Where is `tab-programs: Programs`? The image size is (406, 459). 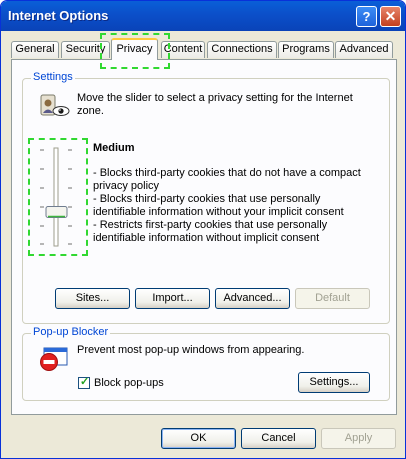 tab-programs: Programs is located at coordinates (306, 49).